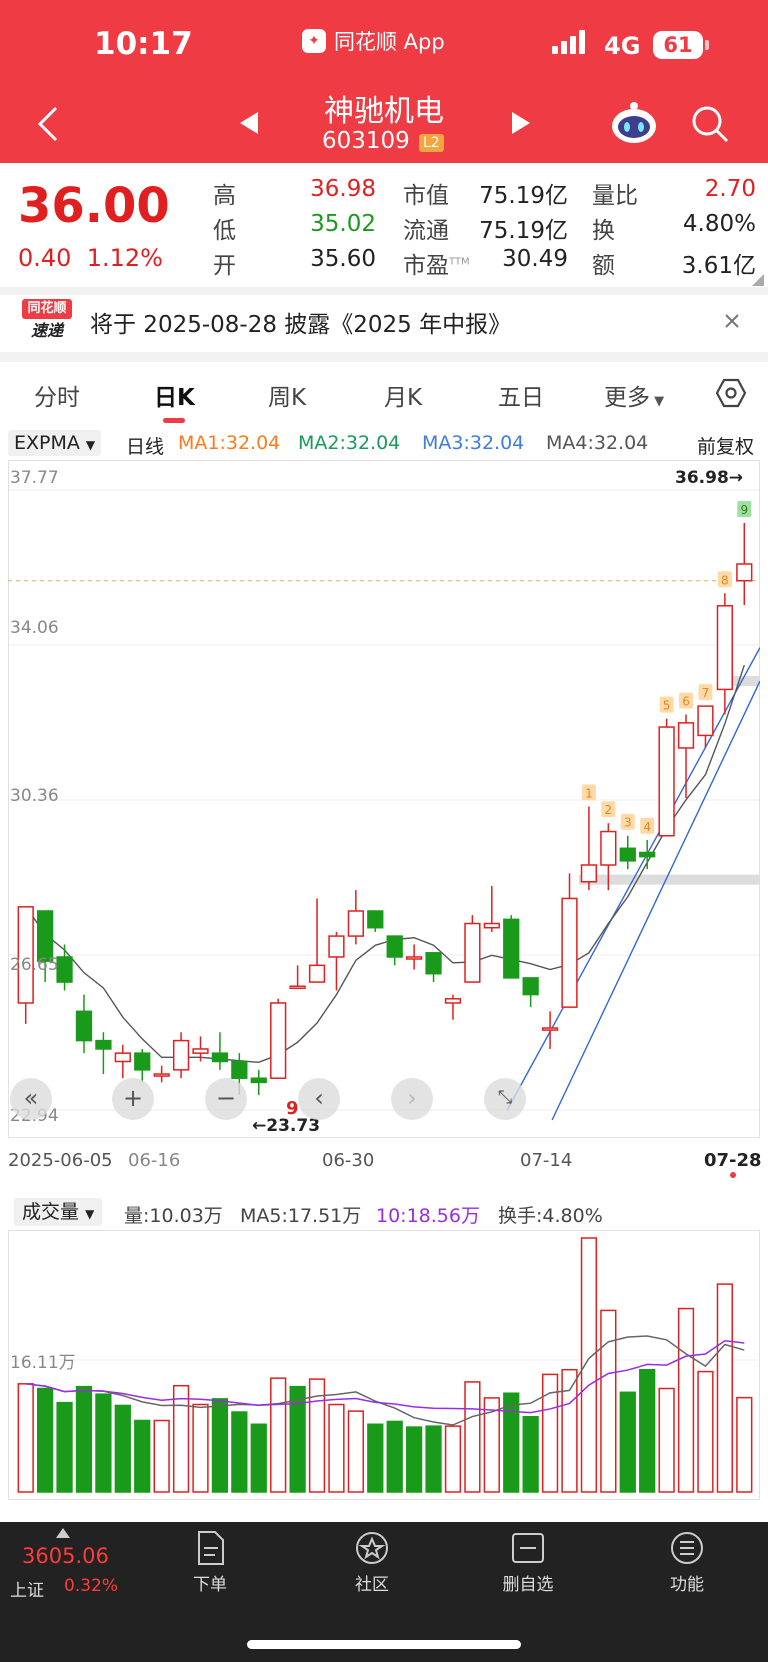 The height and width of the screenshot is (1662, 768). I want to click on date-label: 2025-06-05, so click(60, 1160).